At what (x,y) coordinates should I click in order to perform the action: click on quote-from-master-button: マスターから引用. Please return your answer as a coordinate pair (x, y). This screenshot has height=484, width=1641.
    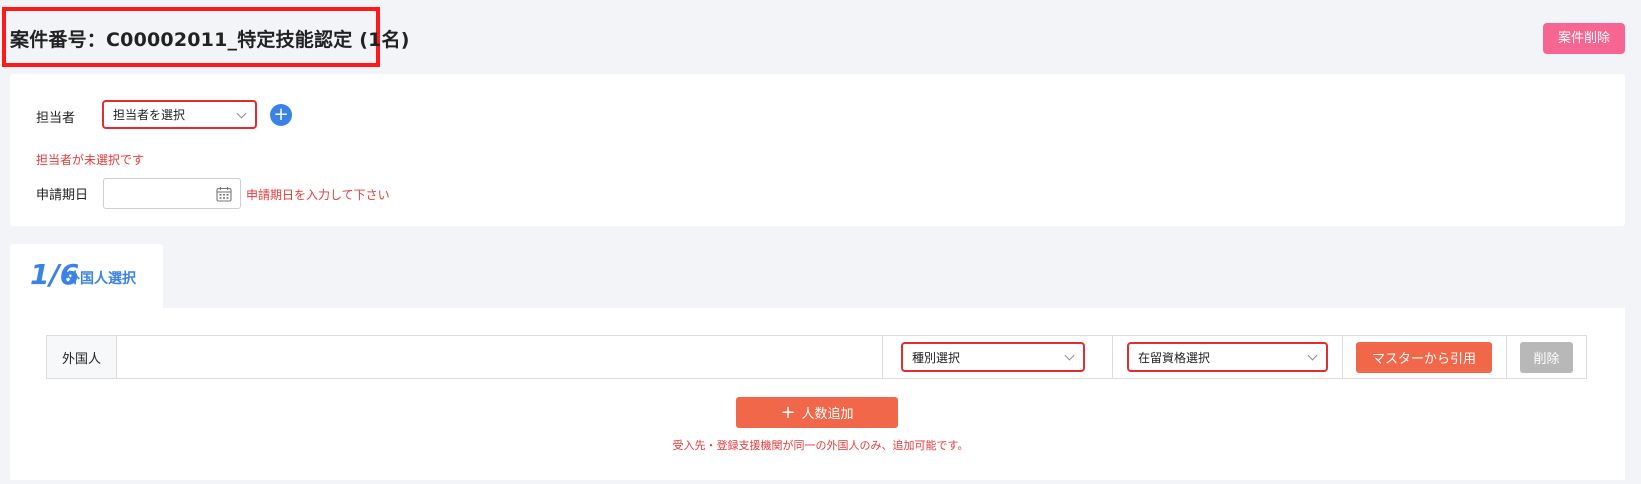
    Looking at the image, I should click on (1424, 357).